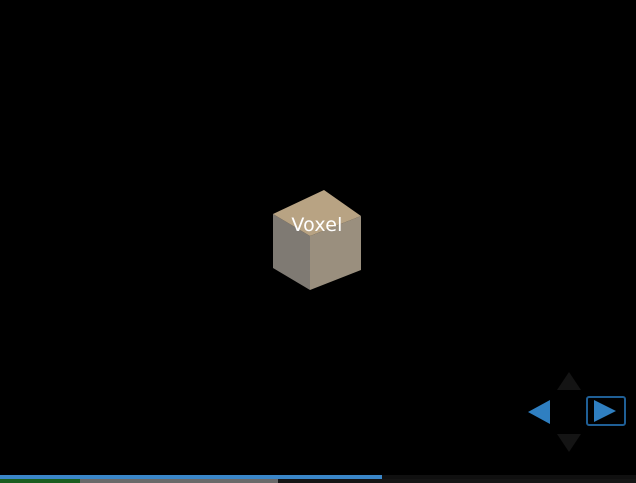 The width and height of the screenshot is (636, 483). I want to click on voxel-cube: Voxel, so click(317, 240).